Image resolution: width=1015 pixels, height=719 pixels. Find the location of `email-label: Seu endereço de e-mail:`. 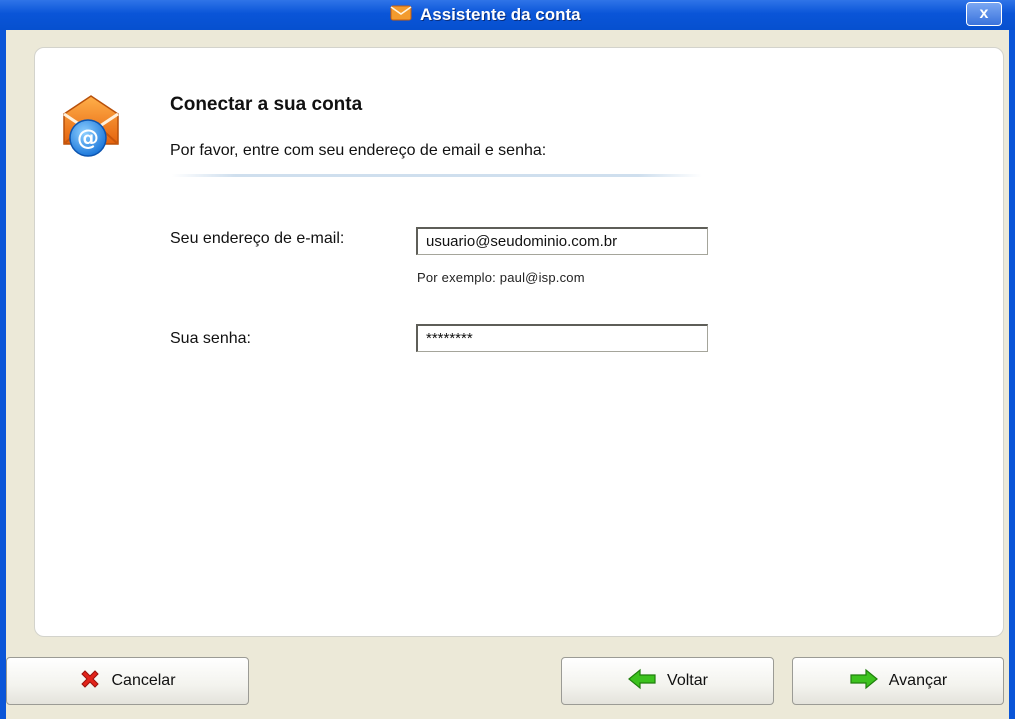

email-label: Seu endereço de e-mail: is located at coordinates (257, 238).